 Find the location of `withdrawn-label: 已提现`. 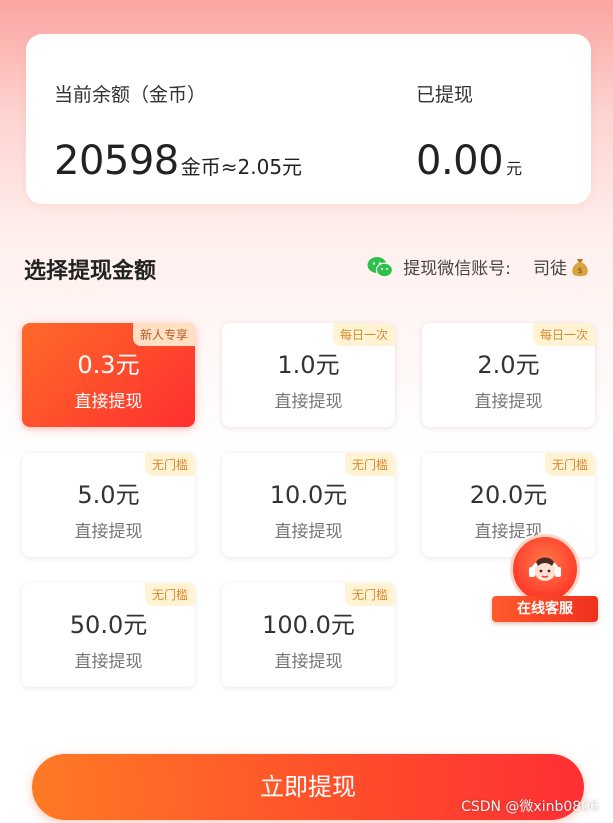

withdrawn-label: 已提现 is located at coordinates (445, 95).